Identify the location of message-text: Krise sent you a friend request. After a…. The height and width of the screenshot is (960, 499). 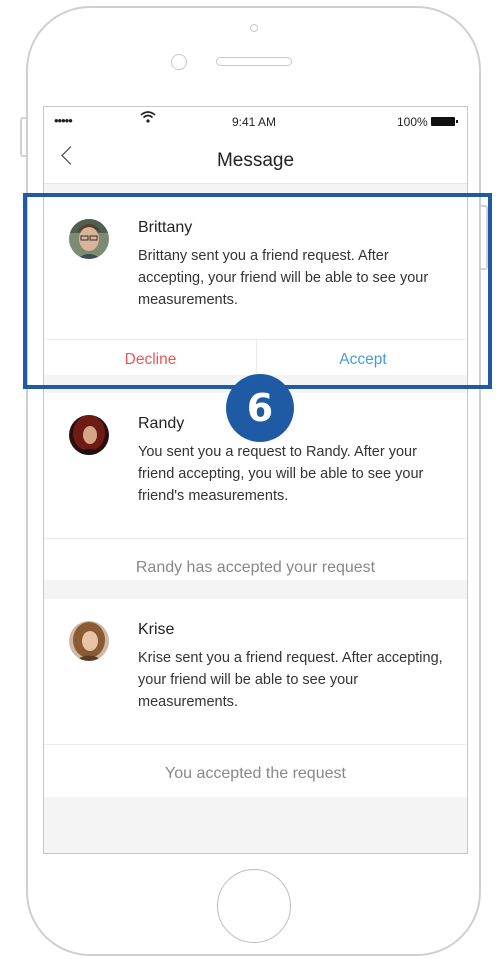
(290, 680).